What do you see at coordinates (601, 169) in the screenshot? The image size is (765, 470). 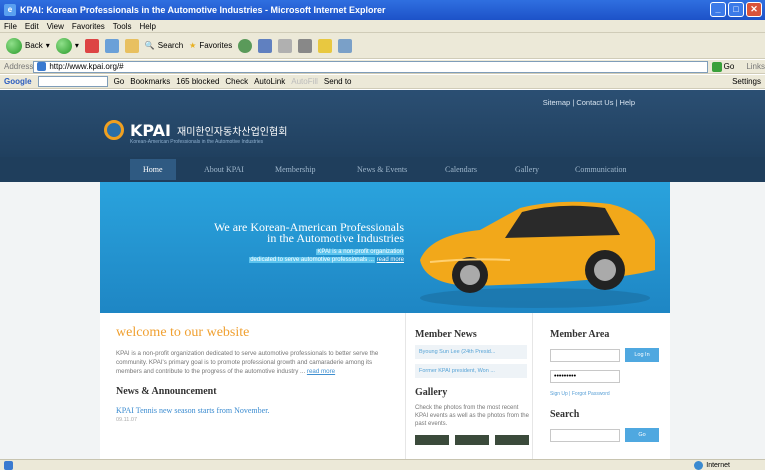 I see `nav-communication: Communication` at bounding box center [601, 169].